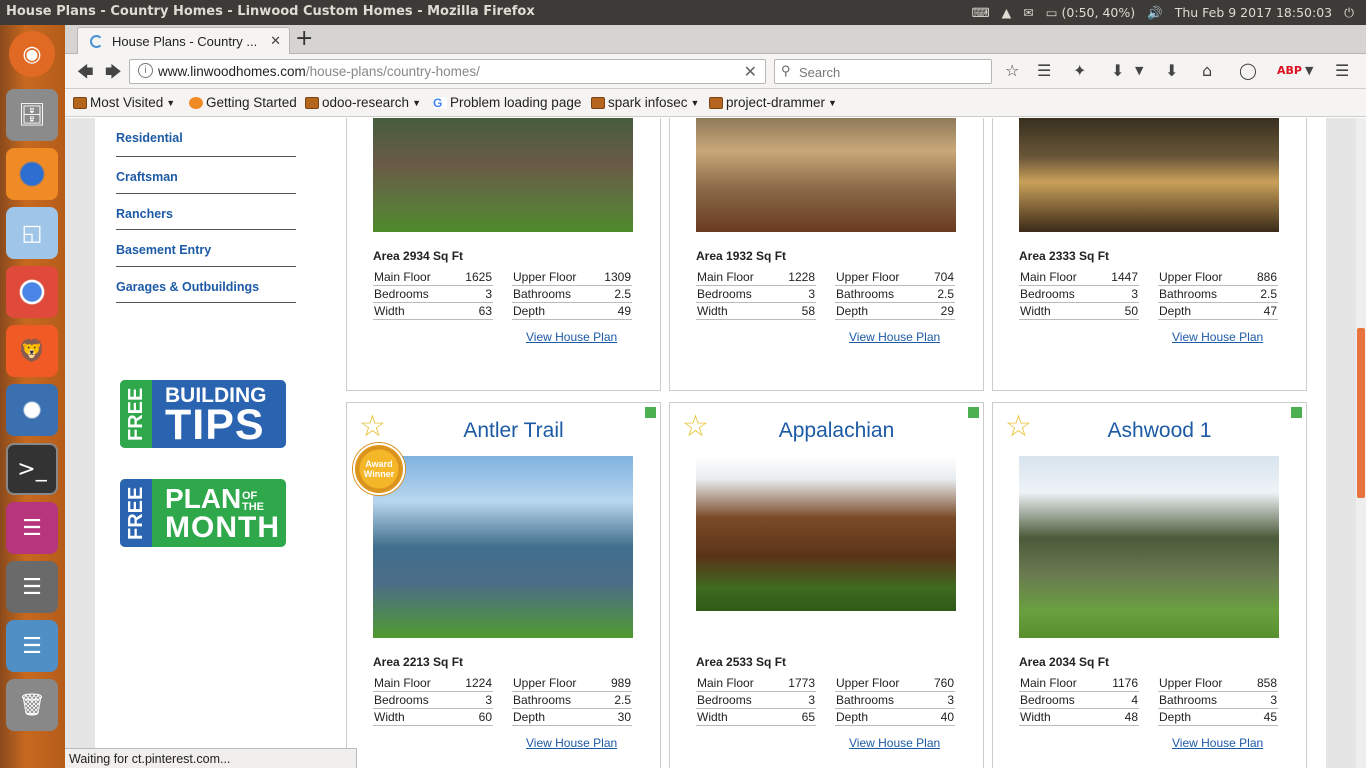 This screenshot has width=1366, height=768. I want to click on back-button: 🡄, so click(85, 74).